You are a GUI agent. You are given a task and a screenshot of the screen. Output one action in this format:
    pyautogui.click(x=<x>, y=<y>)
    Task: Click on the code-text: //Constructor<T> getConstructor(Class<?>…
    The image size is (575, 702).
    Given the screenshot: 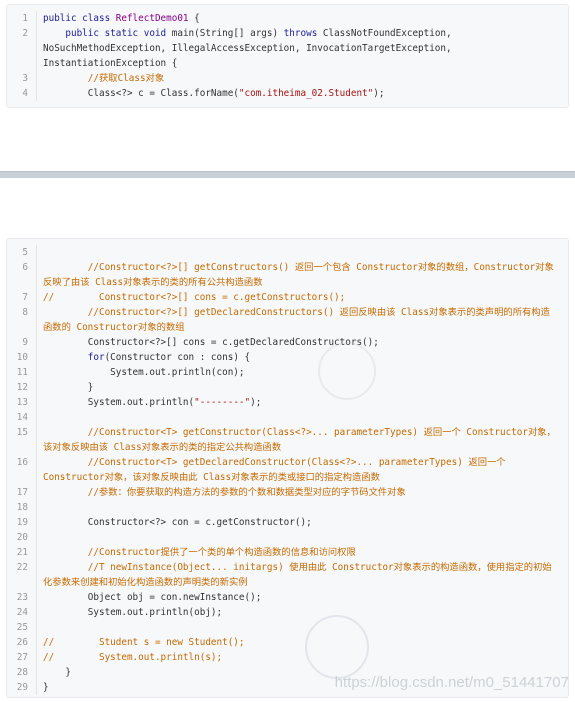 What is the action you would take?
    pyautogui.click(x=302, y=440)
    